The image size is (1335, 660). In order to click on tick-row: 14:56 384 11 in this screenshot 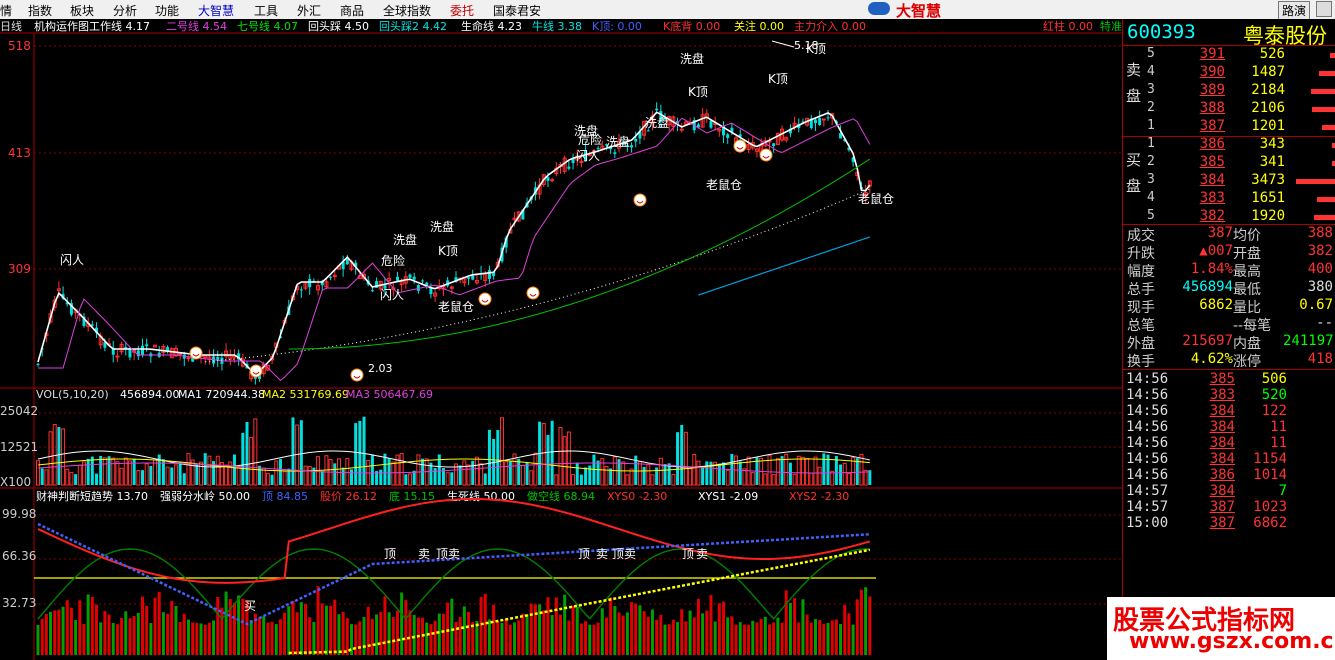, I will do `click(1229, 427)`.